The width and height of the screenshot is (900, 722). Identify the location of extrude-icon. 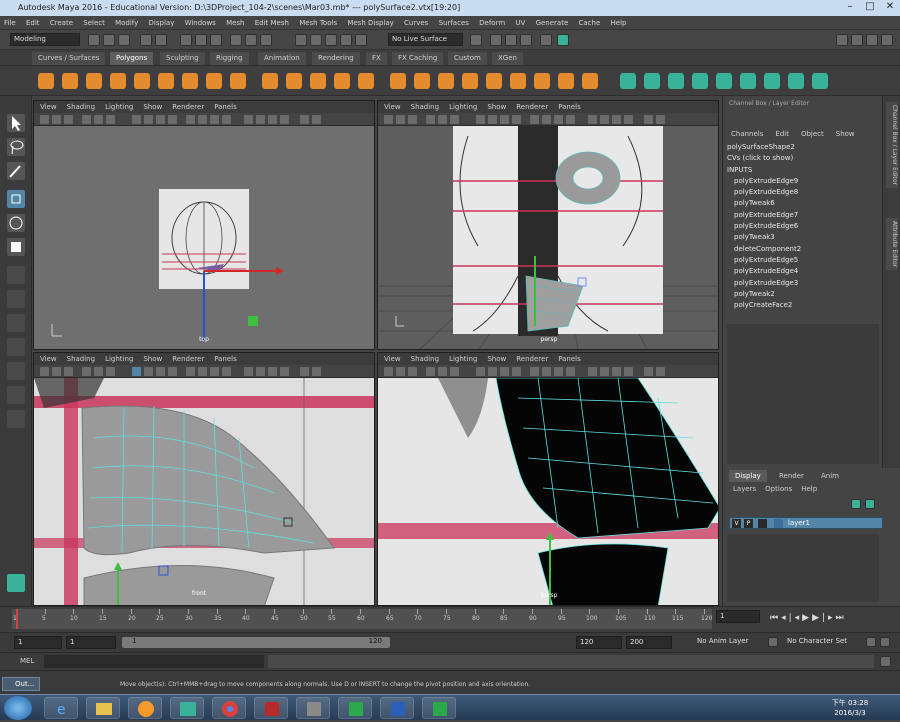
(398, 81).